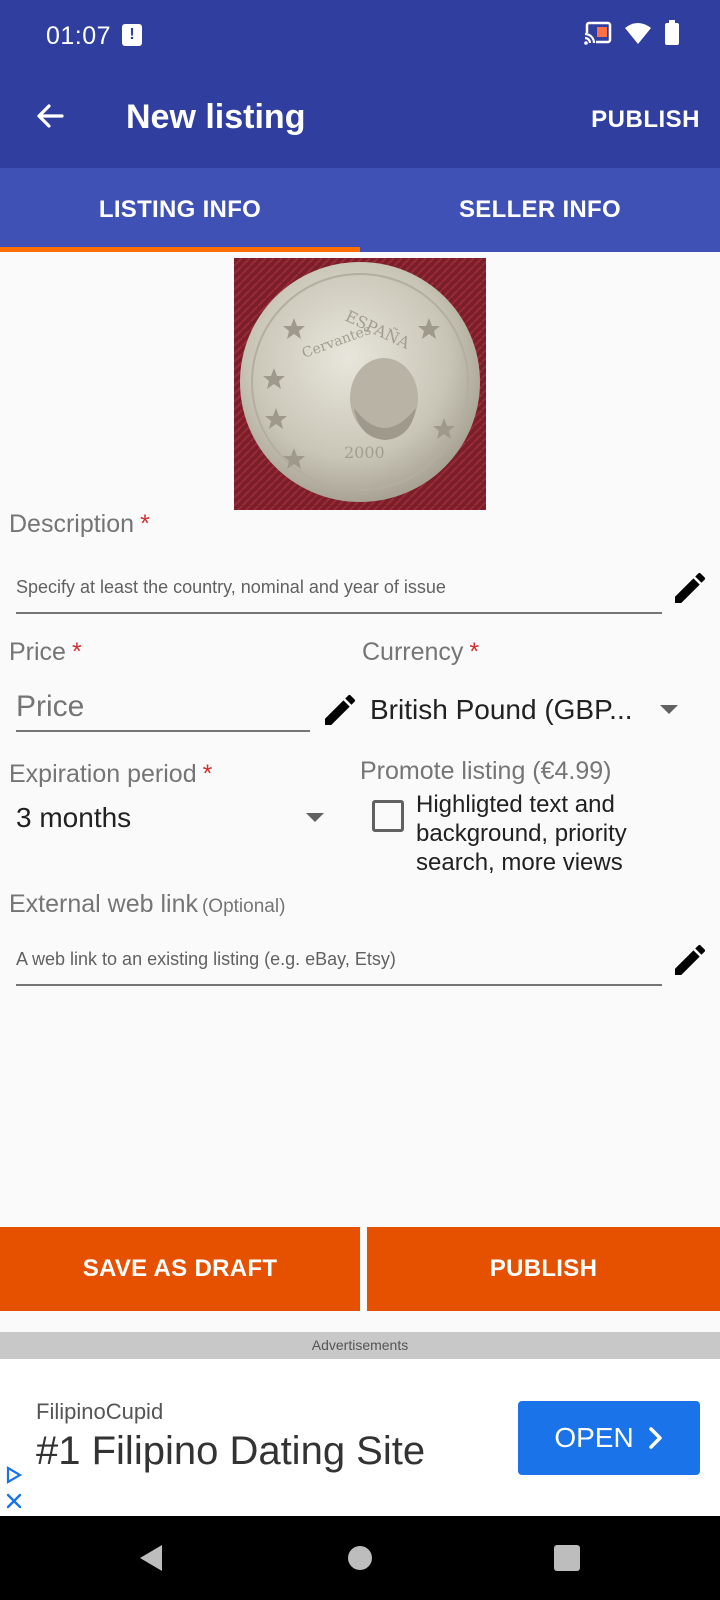  I want to click on edit-external-link-icon, so click(690, 960).